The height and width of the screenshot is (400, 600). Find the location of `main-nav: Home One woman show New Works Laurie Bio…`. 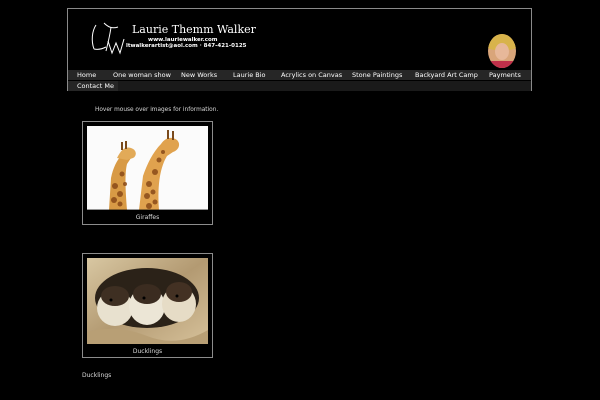

main-nav: Home One woman show New Works Laurie Bio… is located at coordinates (299, 75).